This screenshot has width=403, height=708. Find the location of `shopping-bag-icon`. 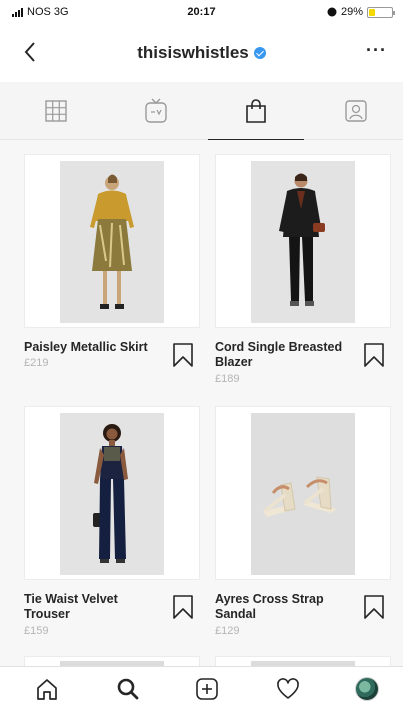

shopping-bag-icon is located at coordinates (256, 111).